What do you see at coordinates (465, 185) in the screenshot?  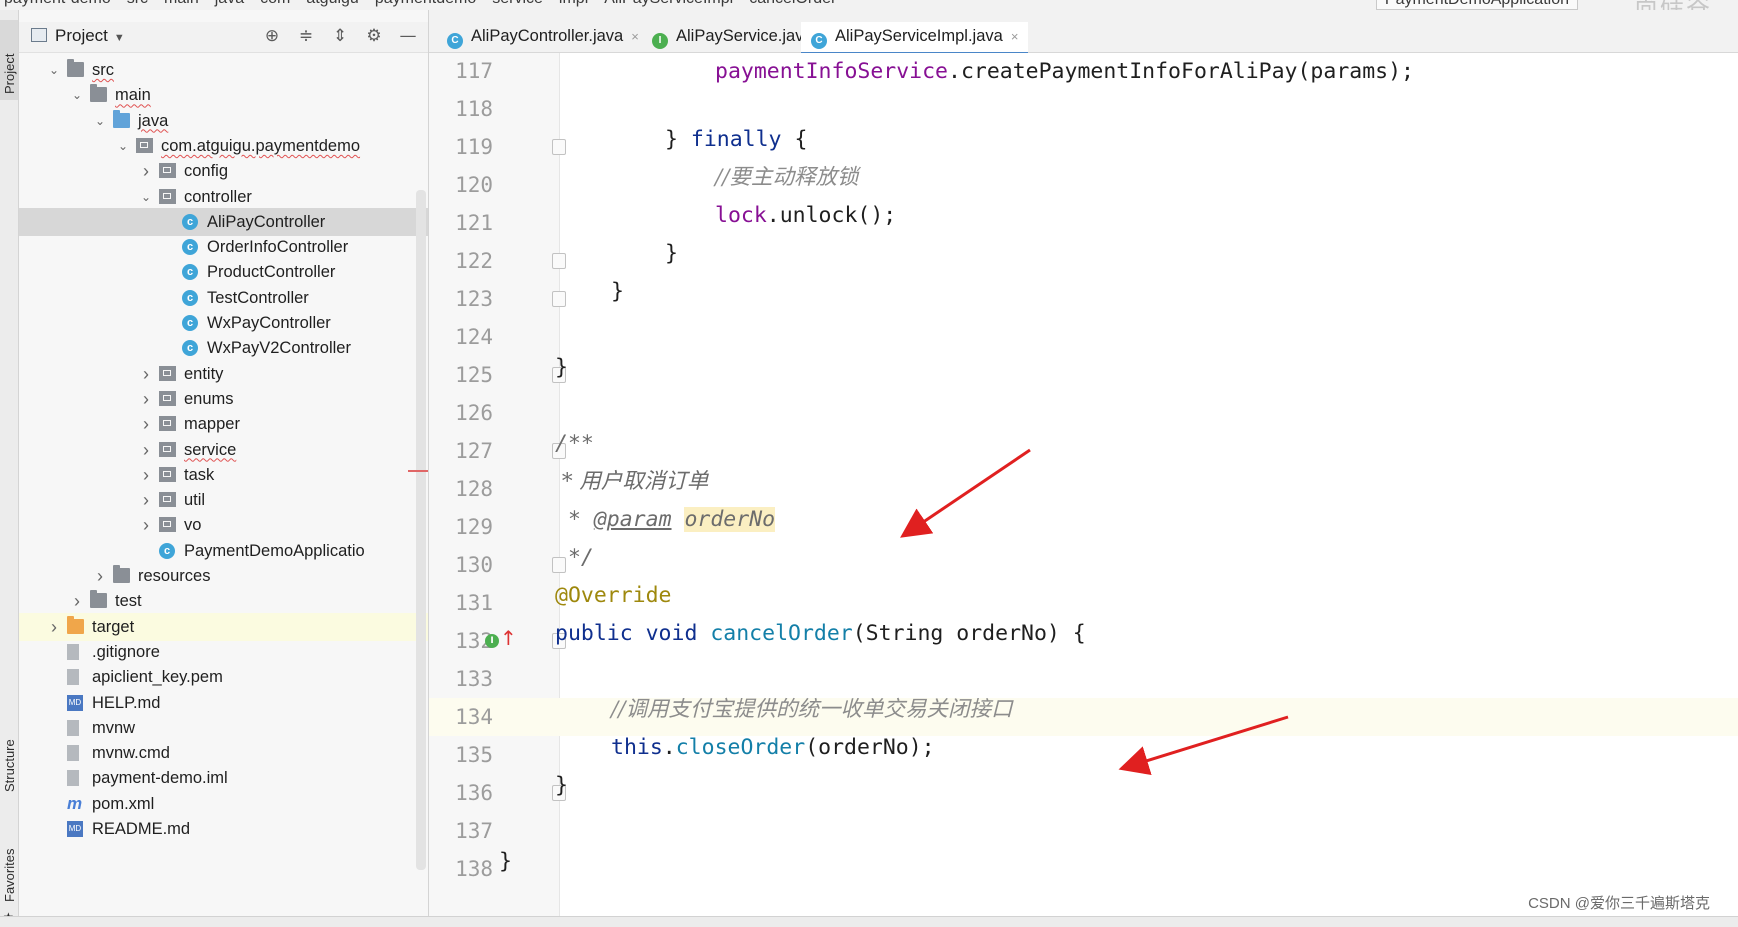 I see `line-number: 120` at bounding box center [465, 185].